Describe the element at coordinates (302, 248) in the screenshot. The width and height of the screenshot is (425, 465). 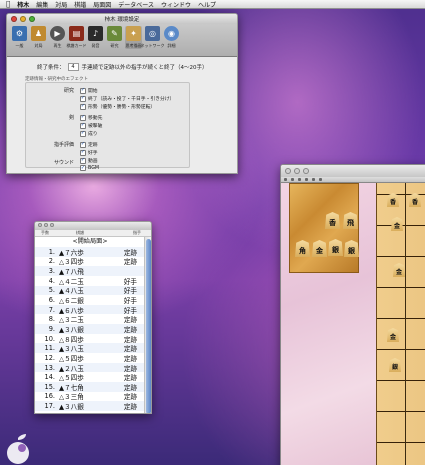
I see `hand-piece: 角` at that location.